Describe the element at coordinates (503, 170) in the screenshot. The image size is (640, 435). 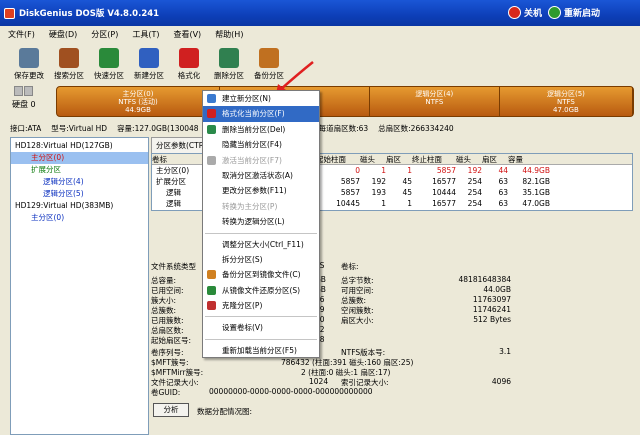
I see `table-cell: 44` at that location.